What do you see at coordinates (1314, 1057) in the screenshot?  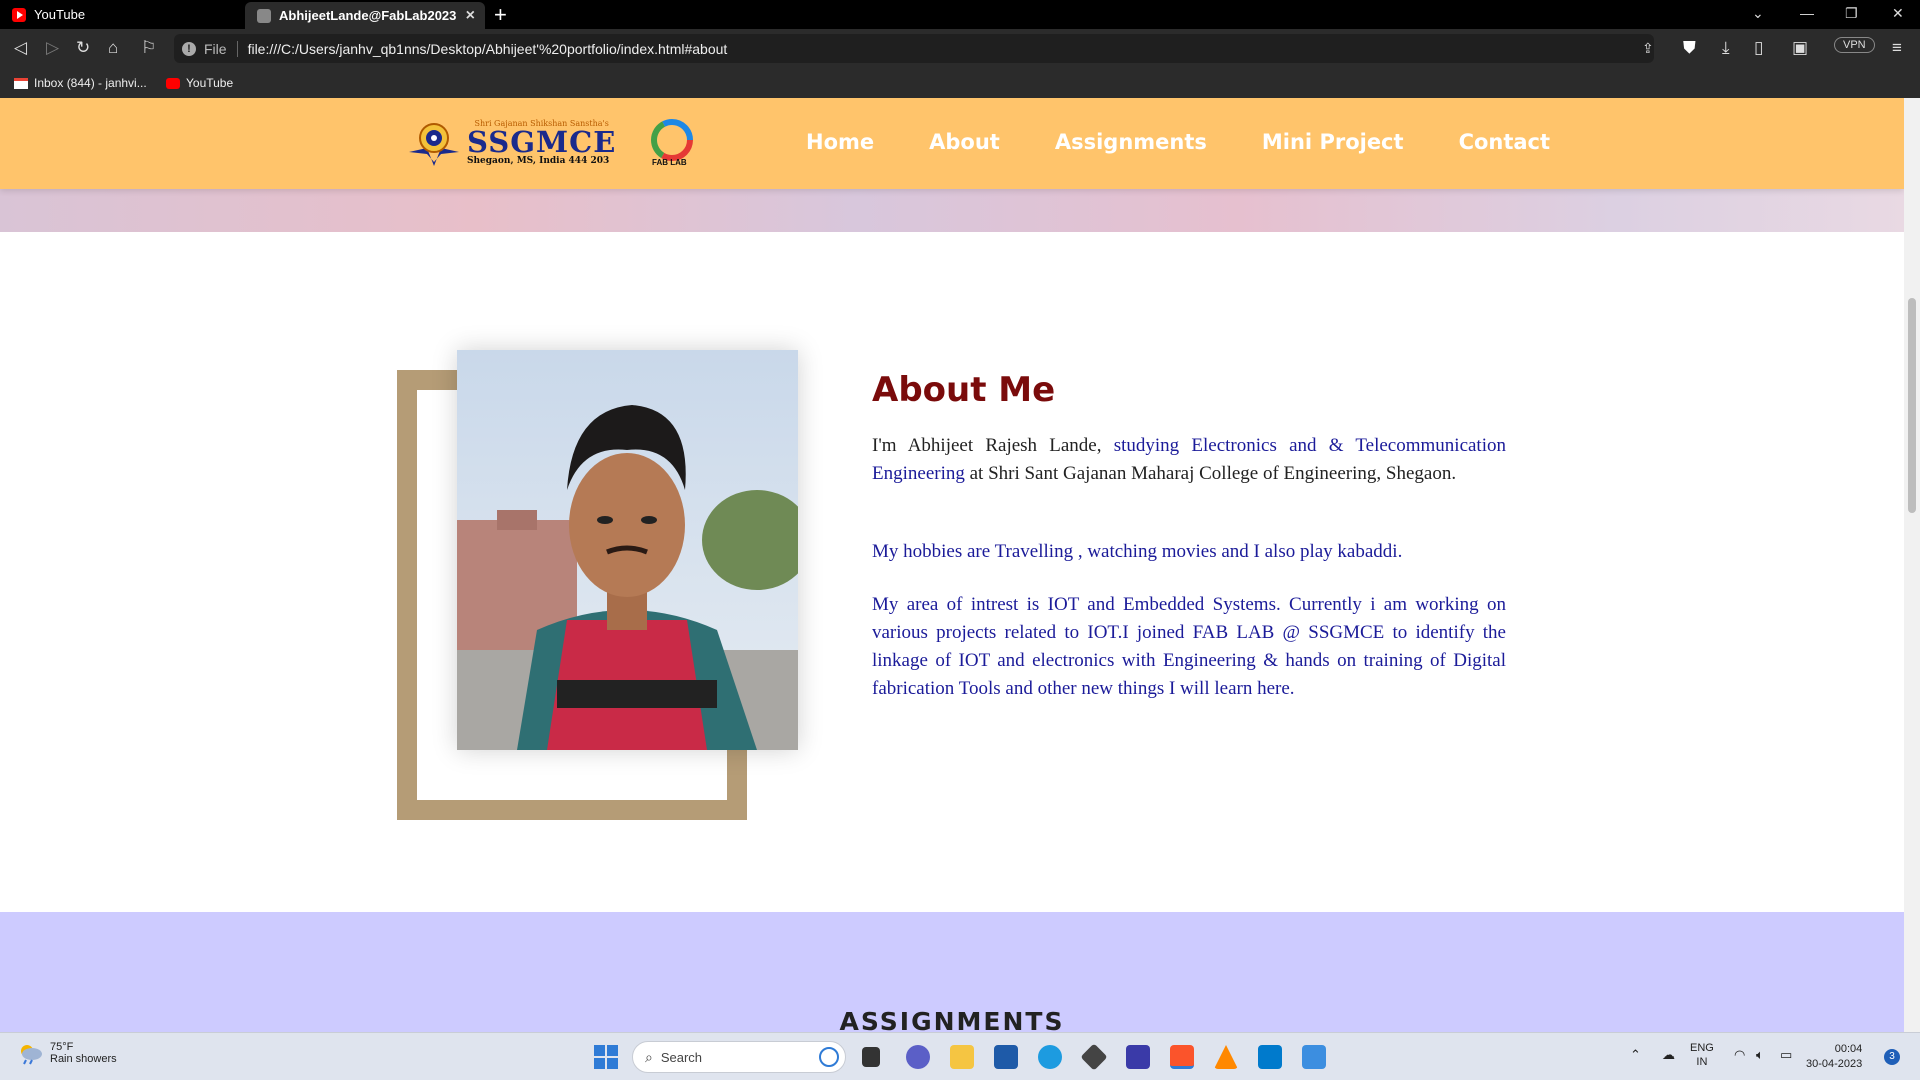 I see `paint-app-icon` at bounding box center [1314, 1057].